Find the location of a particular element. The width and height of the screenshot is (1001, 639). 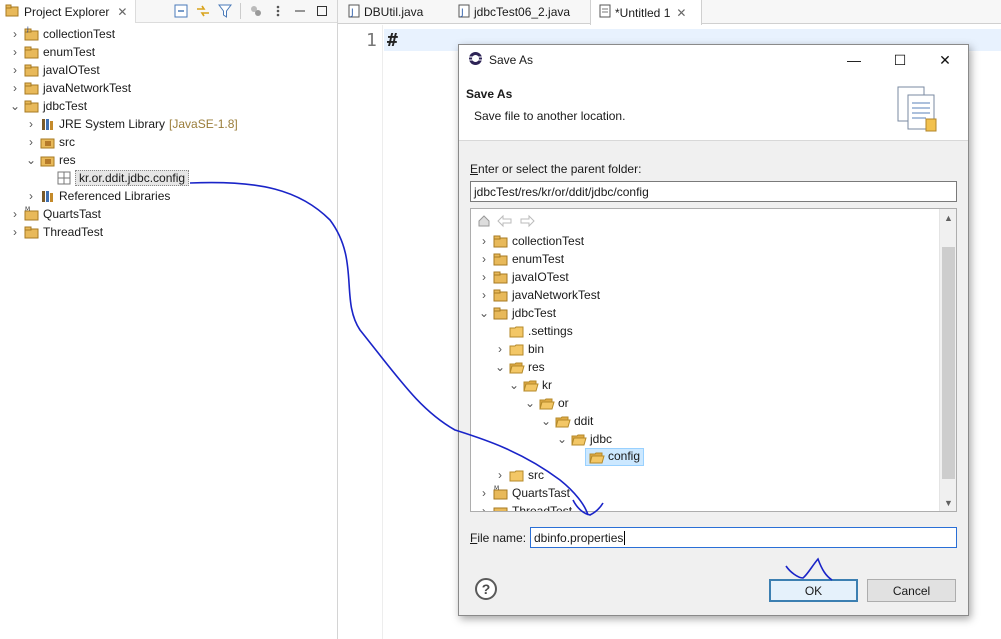

focus-icon is located at coordinates (256, 11).